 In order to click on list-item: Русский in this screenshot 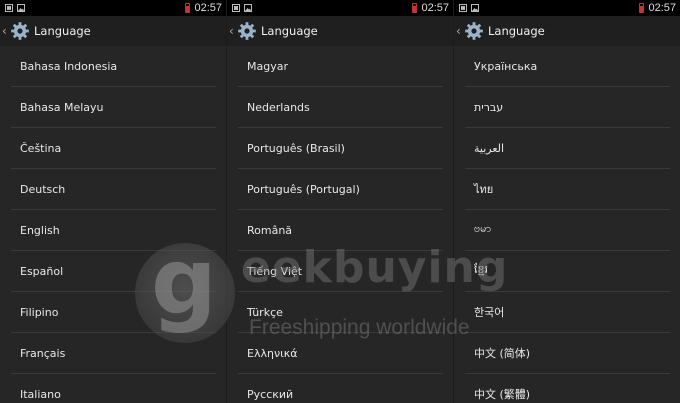, I will do `click(340, 388)`.